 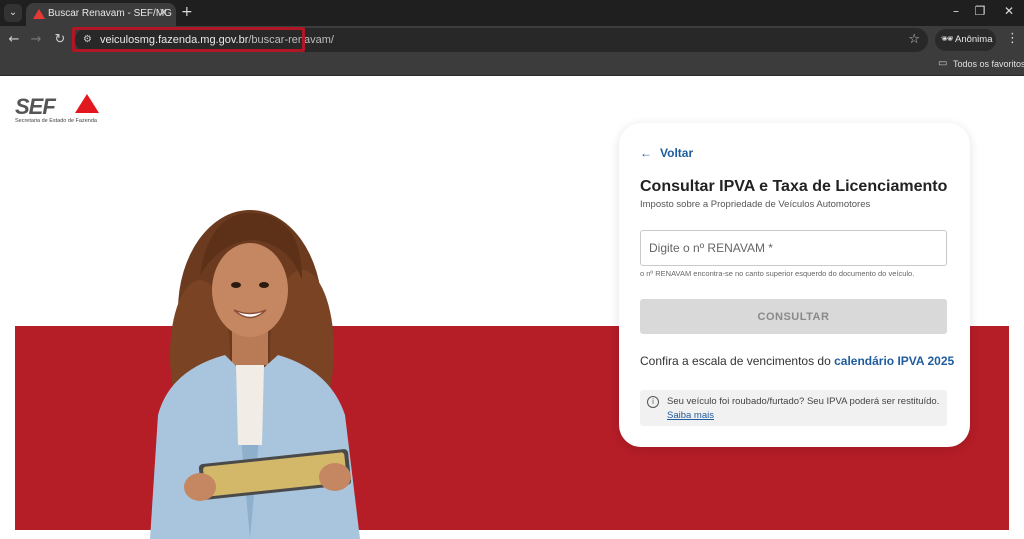 What do you see at coordinates (1009, 11) in the screenshot?
I see `window-close-icon: ✕` at bounding box center [1009, 11].